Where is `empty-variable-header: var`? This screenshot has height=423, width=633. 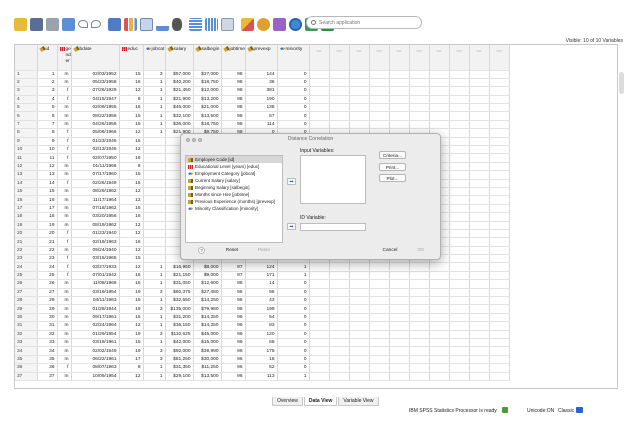
empty-variable-header: var is located at coordinates (499, 58).